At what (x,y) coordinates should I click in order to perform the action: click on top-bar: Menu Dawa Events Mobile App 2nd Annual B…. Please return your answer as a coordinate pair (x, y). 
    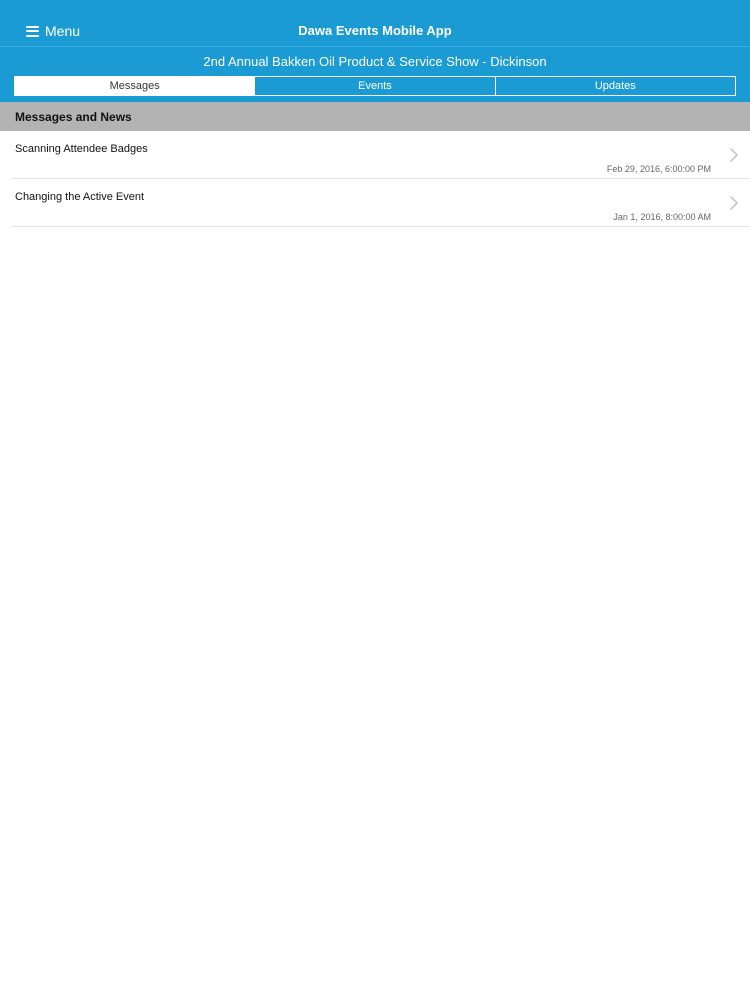
    Looking at the image, I should click on (375, 51).